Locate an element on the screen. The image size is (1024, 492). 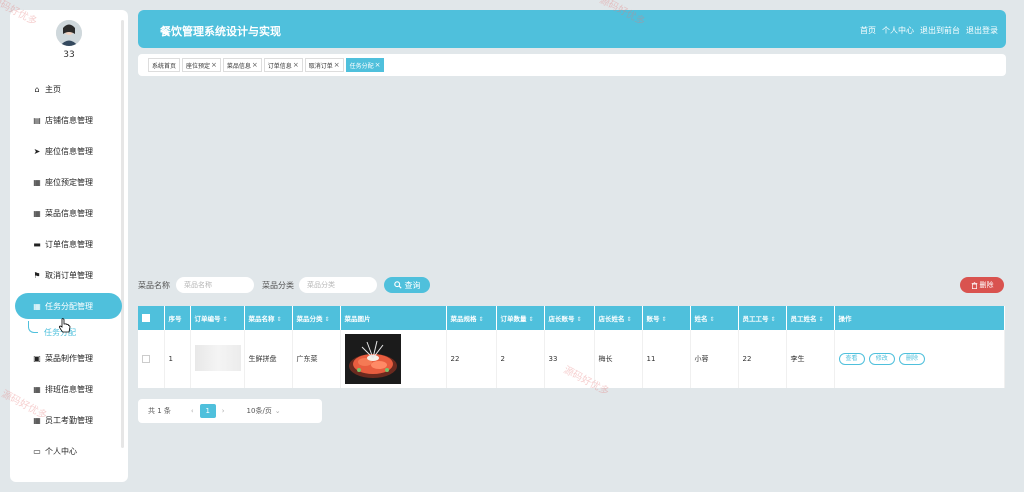
tab-label: 座位预定 is located at coordinates (198, 66).